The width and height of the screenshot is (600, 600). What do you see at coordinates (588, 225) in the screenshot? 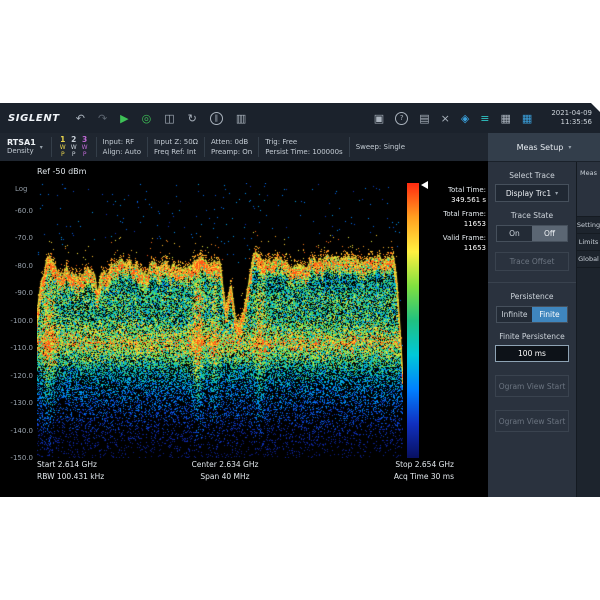
I see `tab-setting: Setting` at bounding box center [588, 225].